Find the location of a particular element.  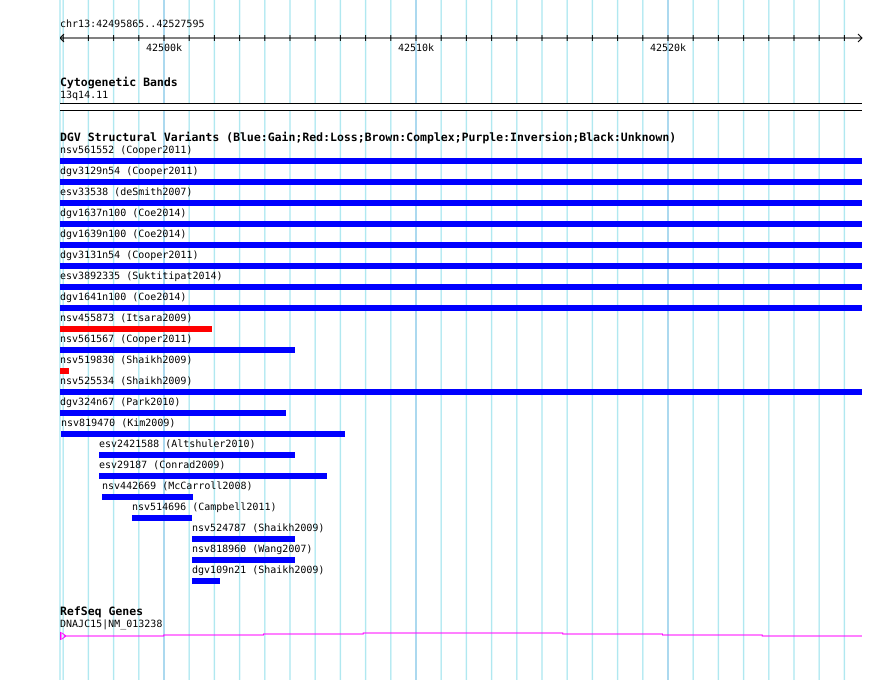

variant-label: nsv818960 (Wang2007) is located at coordinates (252, 549).